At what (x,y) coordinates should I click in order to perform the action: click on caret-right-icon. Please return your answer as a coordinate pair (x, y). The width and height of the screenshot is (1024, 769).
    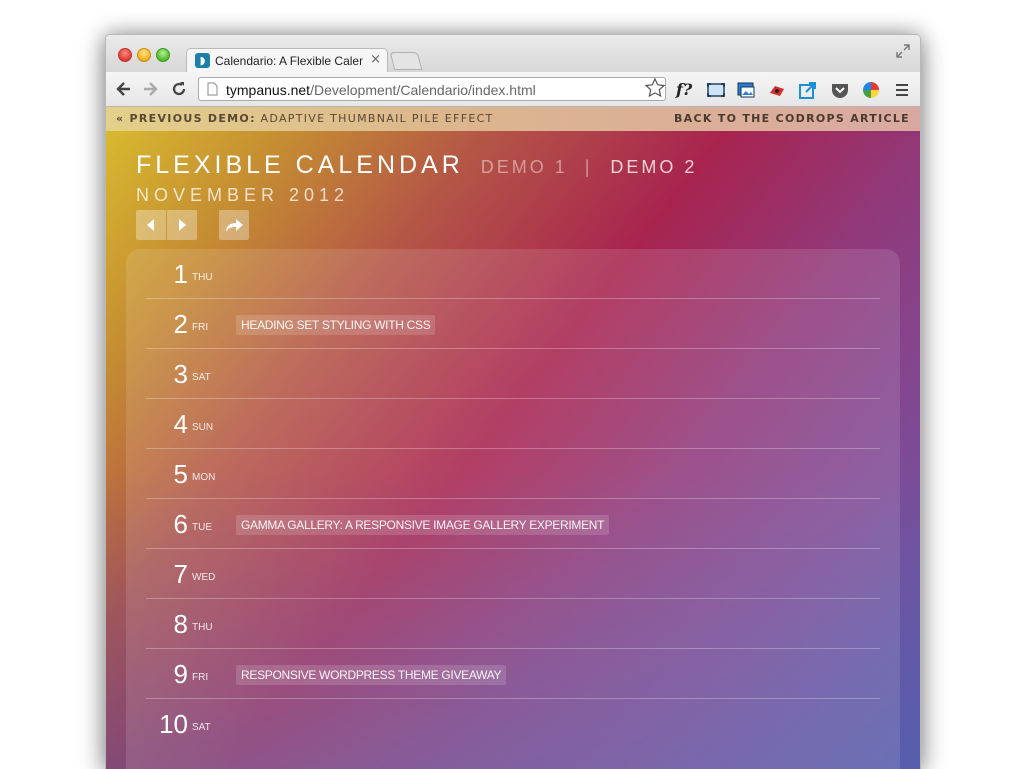
    Looking at the image, I should click on (182, 225).